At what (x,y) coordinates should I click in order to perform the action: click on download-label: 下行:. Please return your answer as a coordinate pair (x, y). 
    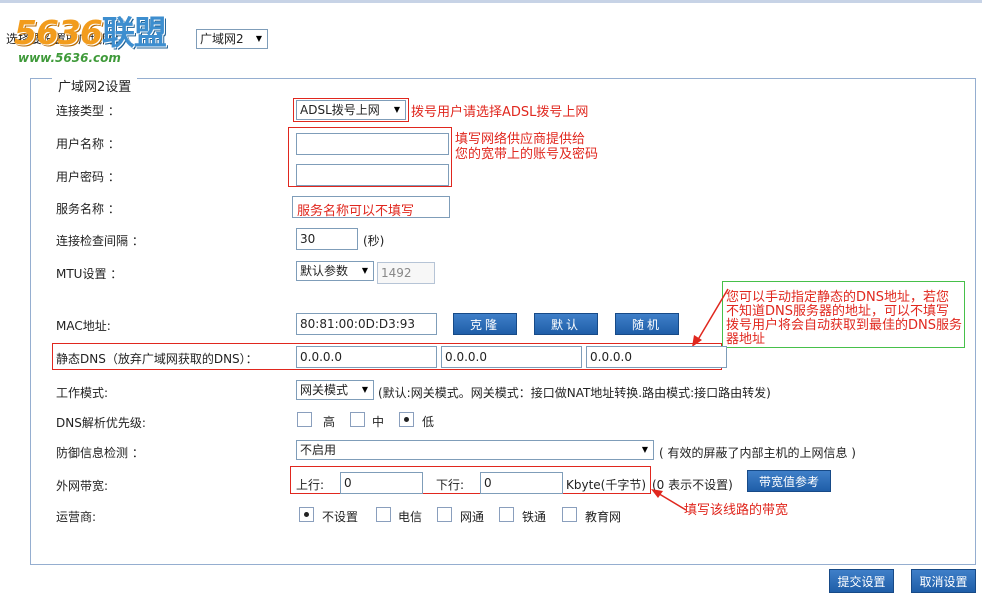
    Looking at the image, I should click on (450, 485).